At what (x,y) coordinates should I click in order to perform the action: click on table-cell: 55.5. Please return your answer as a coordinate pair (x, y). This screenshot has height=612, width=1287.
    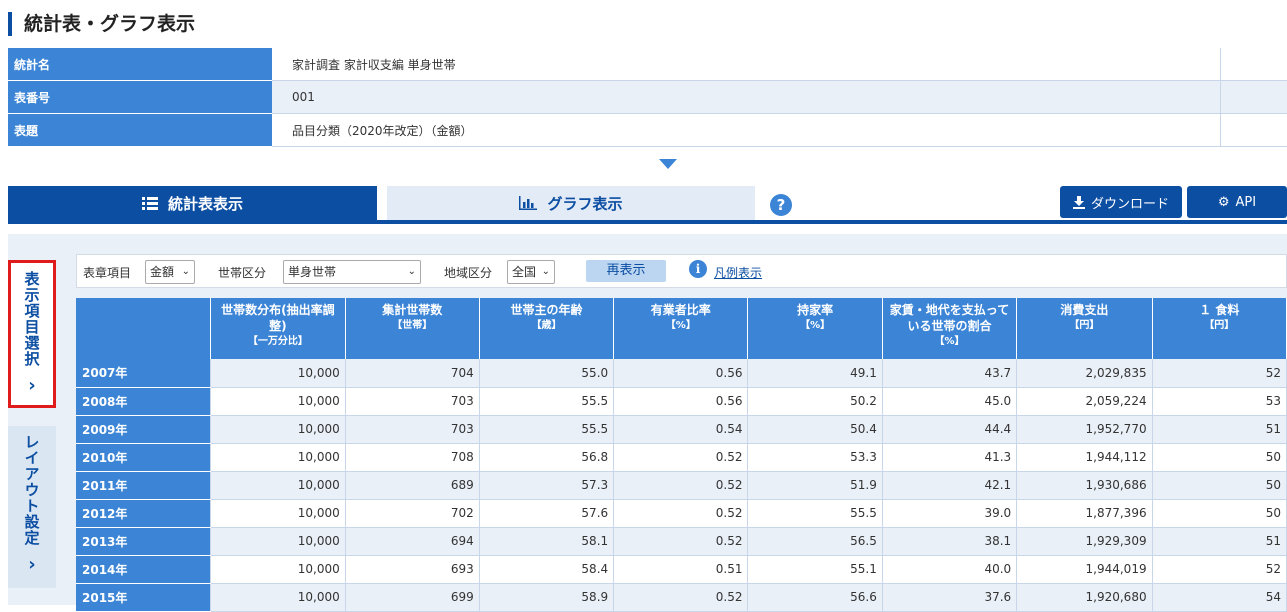
    Looking at the image, I should click on (547, 401).